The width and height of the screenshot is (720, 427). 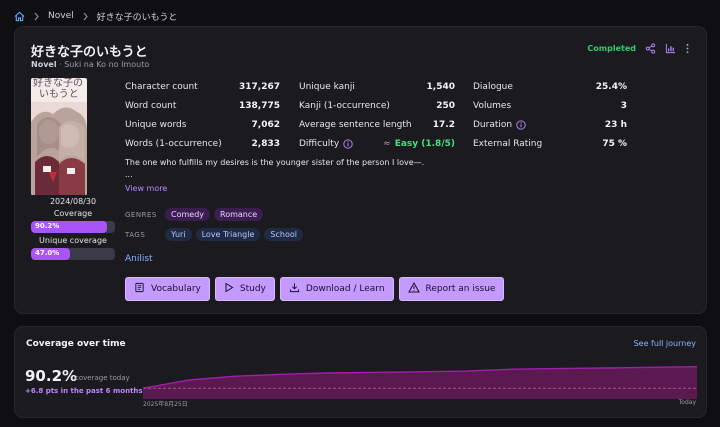 What do you see at coordinates (294, 289) in the screenshot?
I see `download-icon` at bounding box center [294, 289].